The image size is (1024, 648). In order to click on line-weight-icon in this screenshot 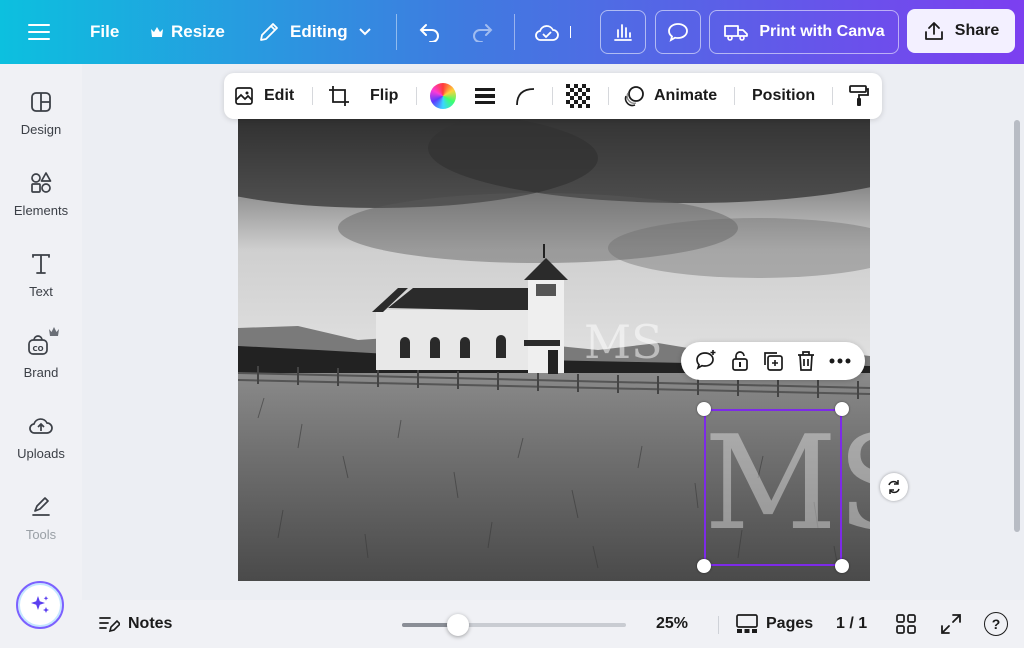, I will do `click(485, 96)`.